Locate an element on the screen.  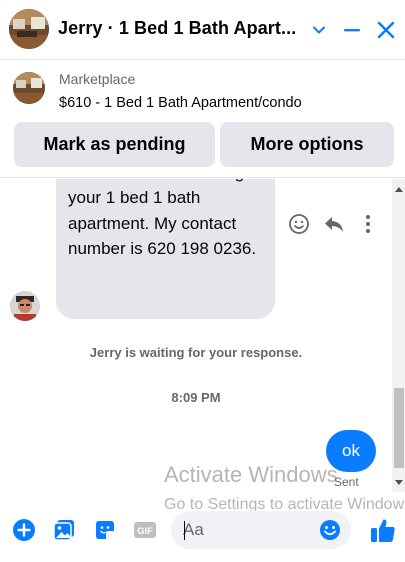
mark-as-pending-button: Mark as pending is located at coordinates (114, 144).